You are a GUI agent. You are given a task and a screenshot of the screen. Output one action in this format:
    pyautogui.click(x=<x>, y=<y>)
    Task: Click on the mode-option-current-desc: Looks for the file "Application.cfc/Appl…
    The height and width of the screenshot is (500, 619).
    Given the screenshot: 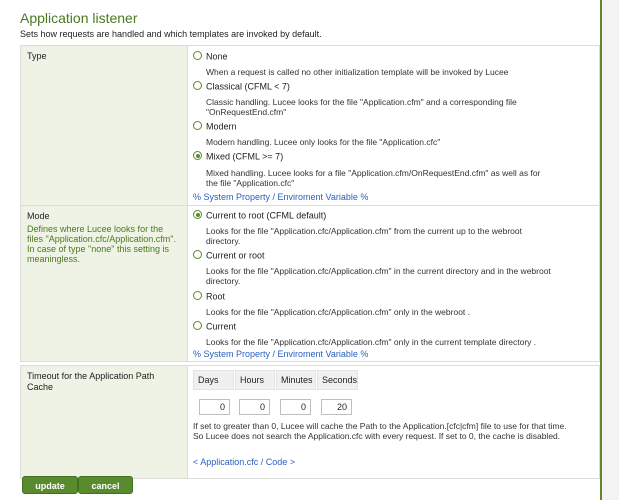 What is the action you would take?
    pyautogui.click(x=371, y=342)
    